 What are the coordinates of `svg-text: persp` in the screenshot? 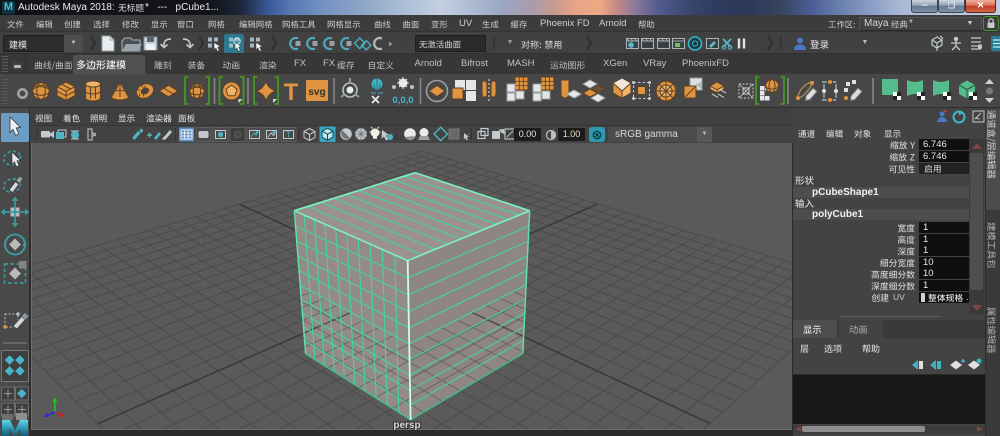 It's located at (406, 425).